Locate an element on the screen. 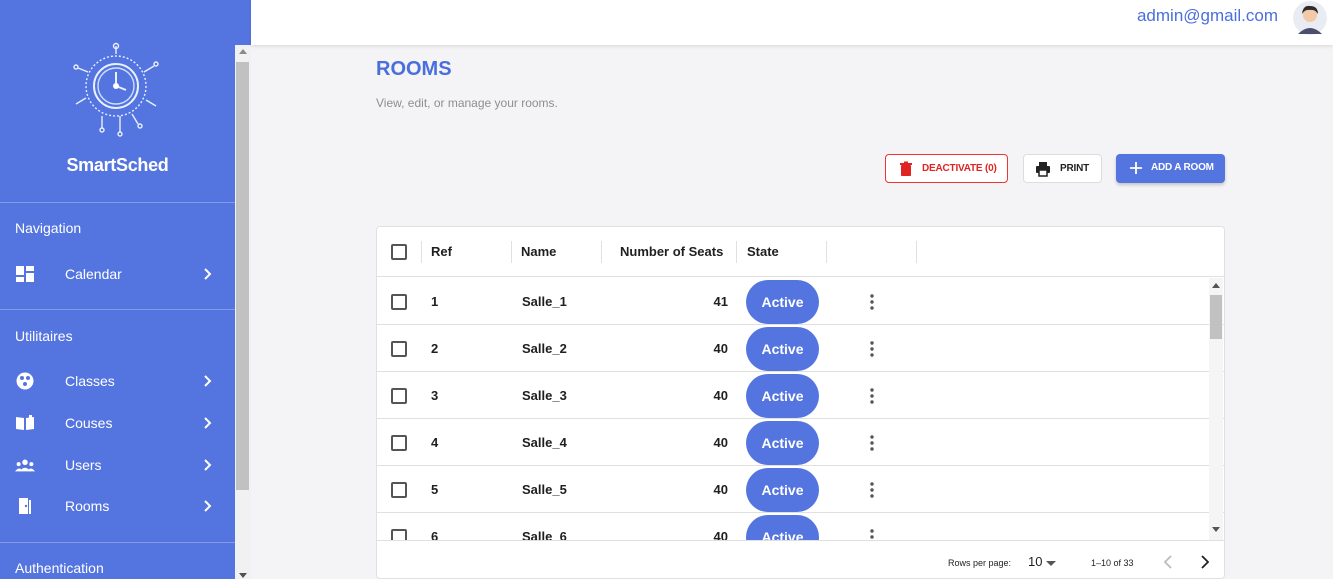 The width and height of the screenshot is (1333, 579). print-label: PRINT is located at coordinates (1075, 168).